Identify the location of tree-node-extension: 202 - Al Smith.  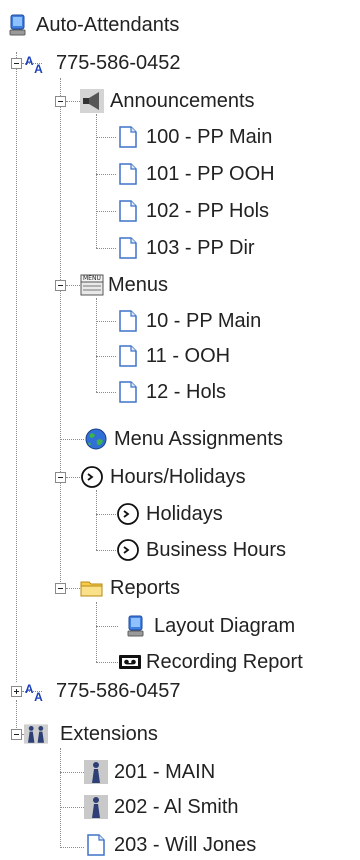
(161, 807).